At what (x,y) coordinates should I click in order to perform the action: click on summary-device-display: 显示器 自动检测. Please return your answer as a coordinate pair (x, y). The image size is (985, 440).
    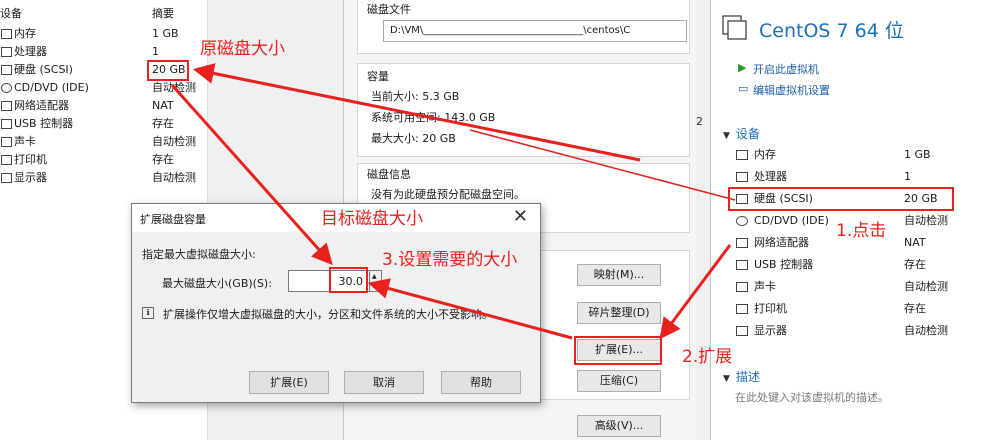
    Looking at the image, I should click on (858, 331).